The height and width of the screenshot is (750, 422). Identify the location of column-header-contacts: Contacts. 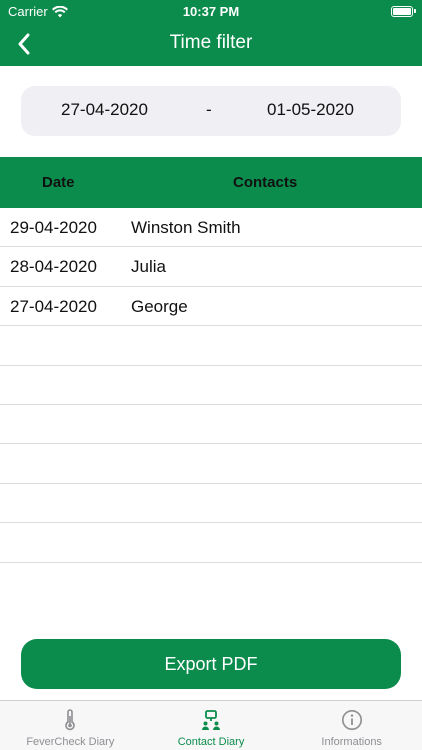
(265, 182).